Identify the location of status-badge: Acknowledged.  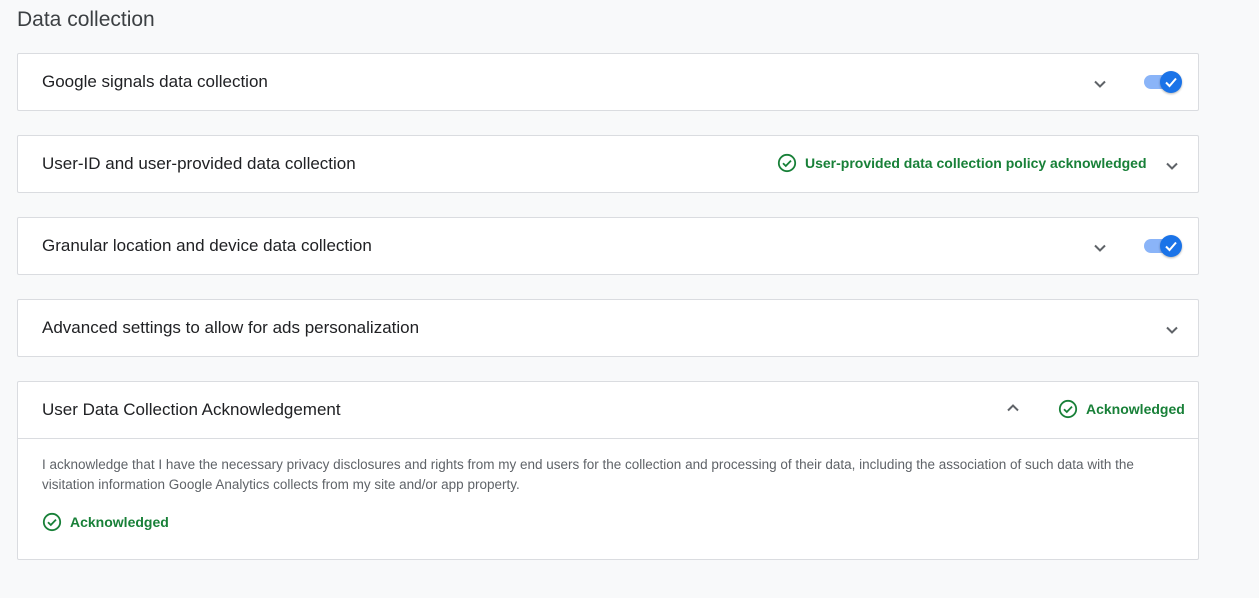
(1121, 409).